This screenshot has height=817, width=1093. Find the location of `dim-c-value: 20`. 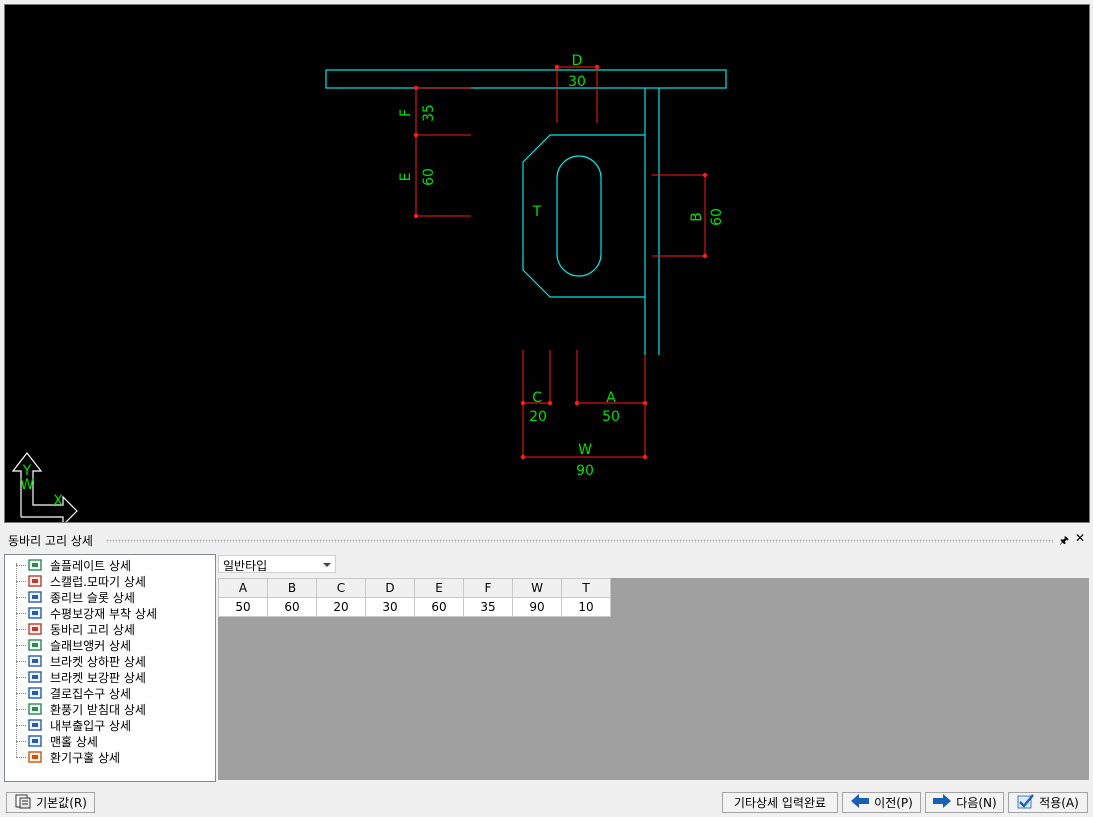

dim-c-value: 20 is located at coordinates (538, 417).